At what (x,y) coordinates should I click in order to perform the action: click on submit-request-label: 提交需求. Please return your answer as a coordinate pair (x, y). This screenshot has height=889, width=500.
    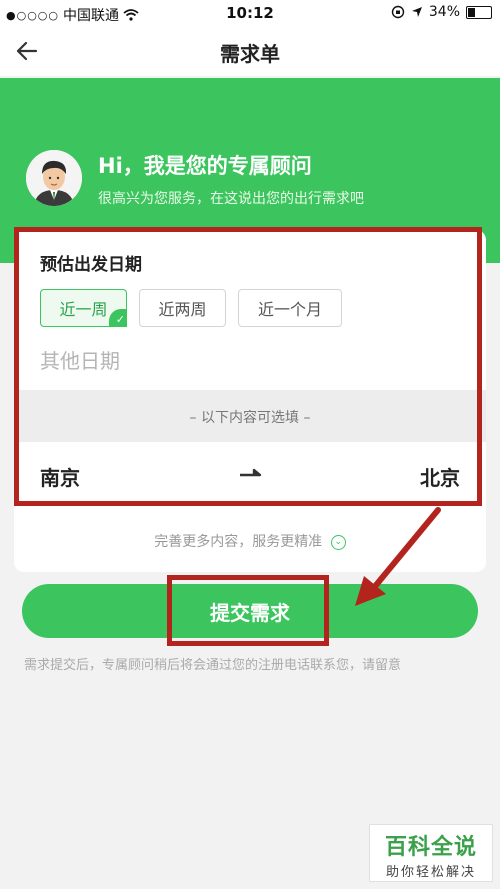
    Looking at the image, I should click on (250, 612).